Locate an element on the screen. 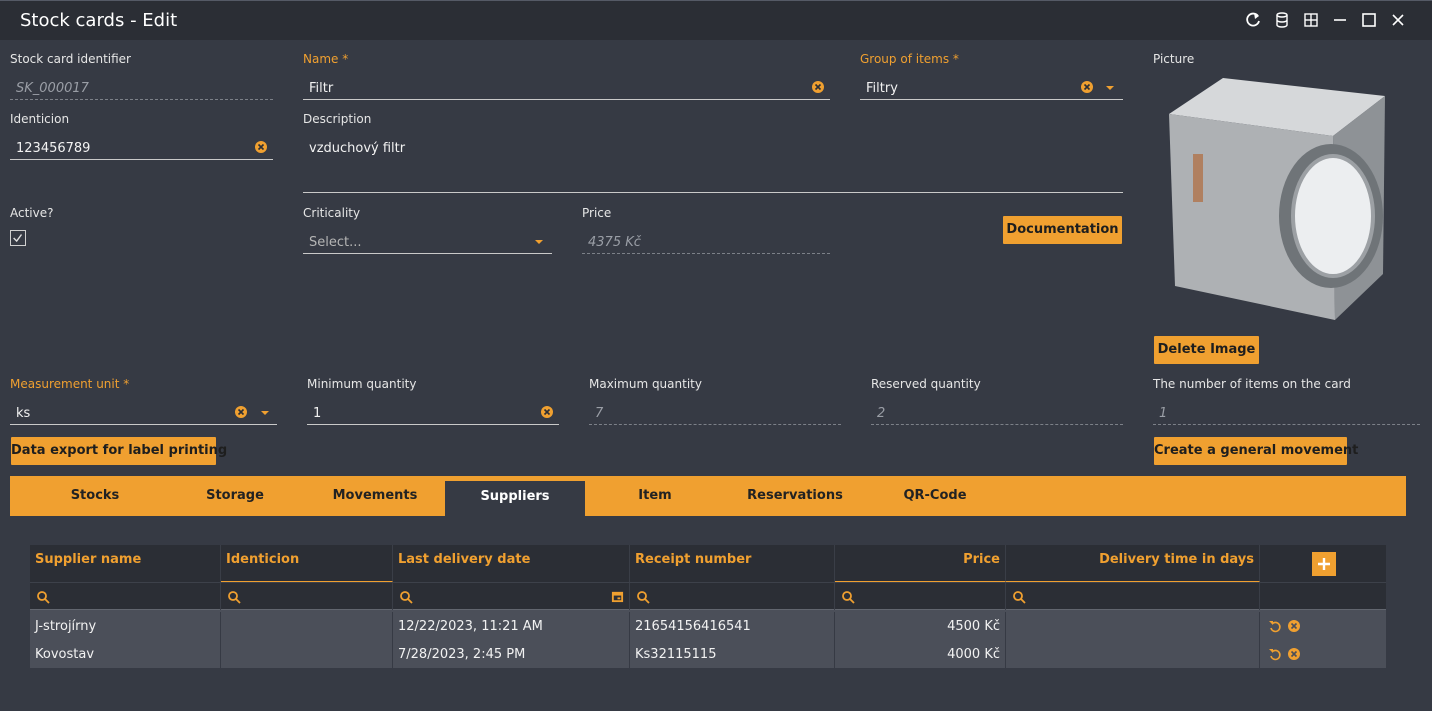  measurement-unit-select: ks is located at coordinates (143, 413).